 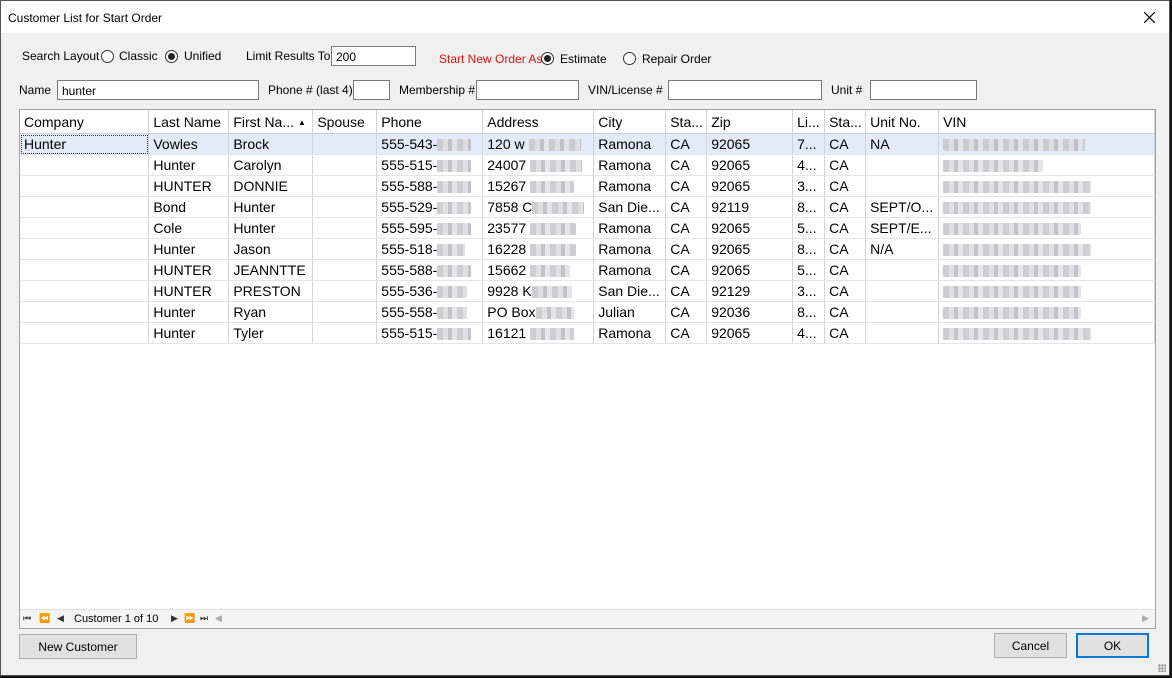 I want to click on cell-first-name: Tyler, so click(x=271, y=333).